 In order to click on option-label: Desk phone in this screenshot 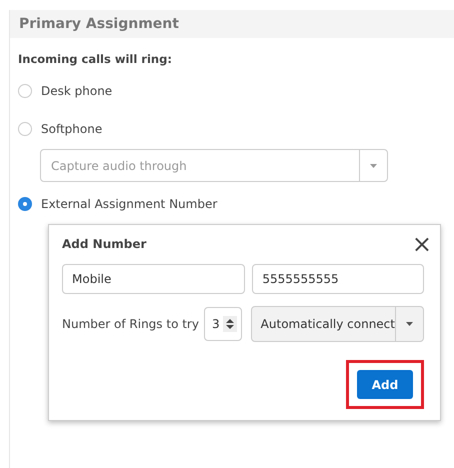, I will do `click(76, 91)`.